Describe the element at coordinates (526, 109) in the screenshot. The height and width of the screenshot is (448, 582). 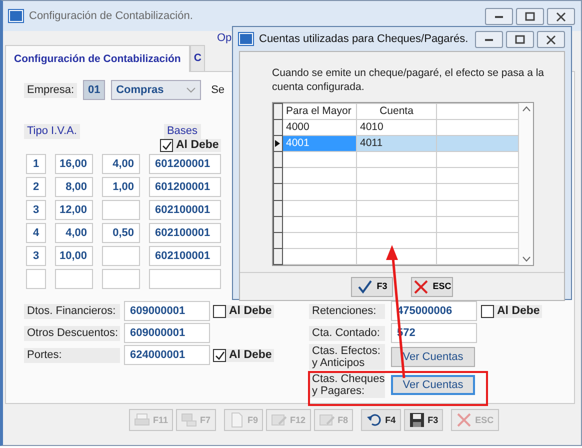
I see `scroll-up-icon` at that location.